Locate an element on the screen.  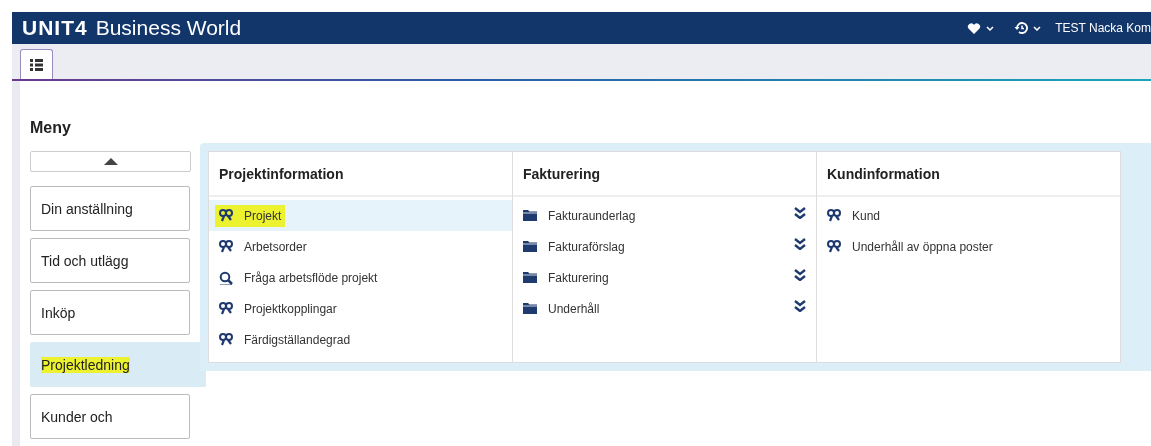
menu-item: Fakturaunderlag is located at coordinates (664, 215).